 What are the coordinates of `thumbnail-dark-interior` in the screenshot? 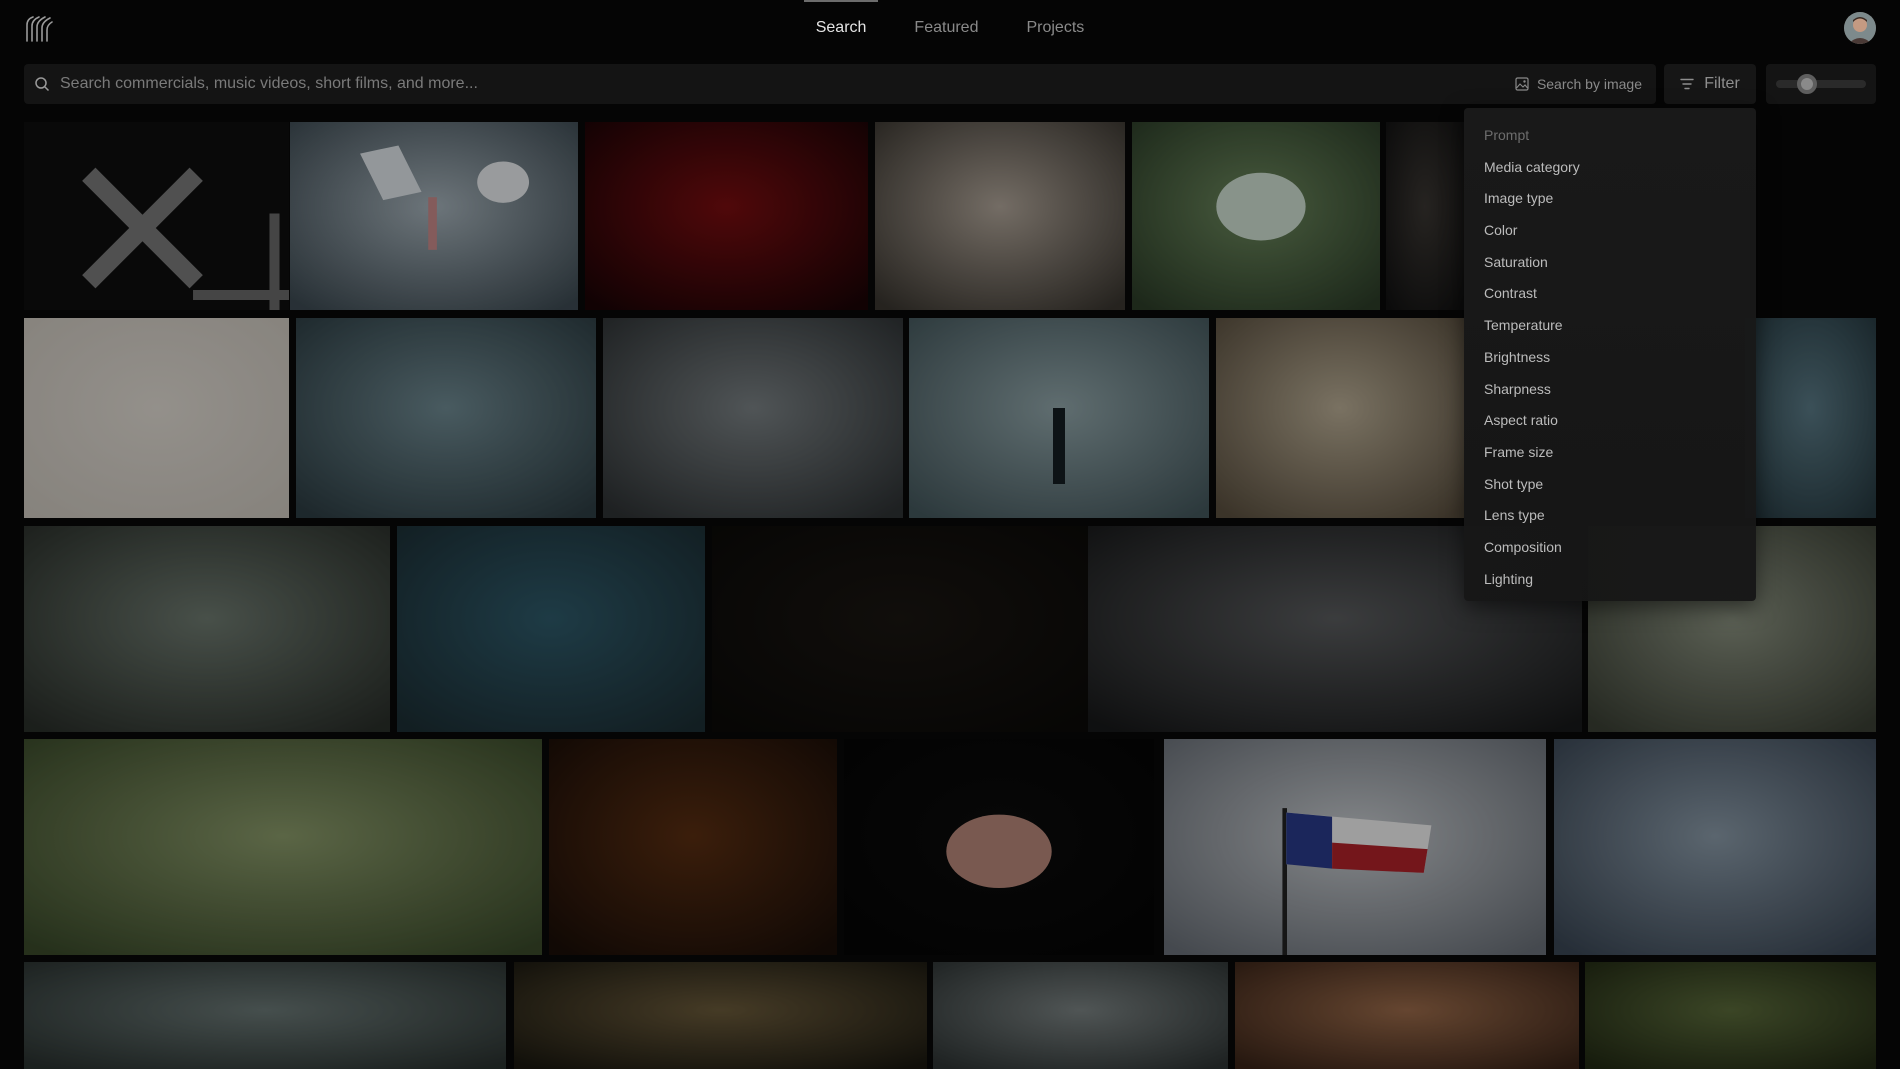 It's located at (1425, 216).